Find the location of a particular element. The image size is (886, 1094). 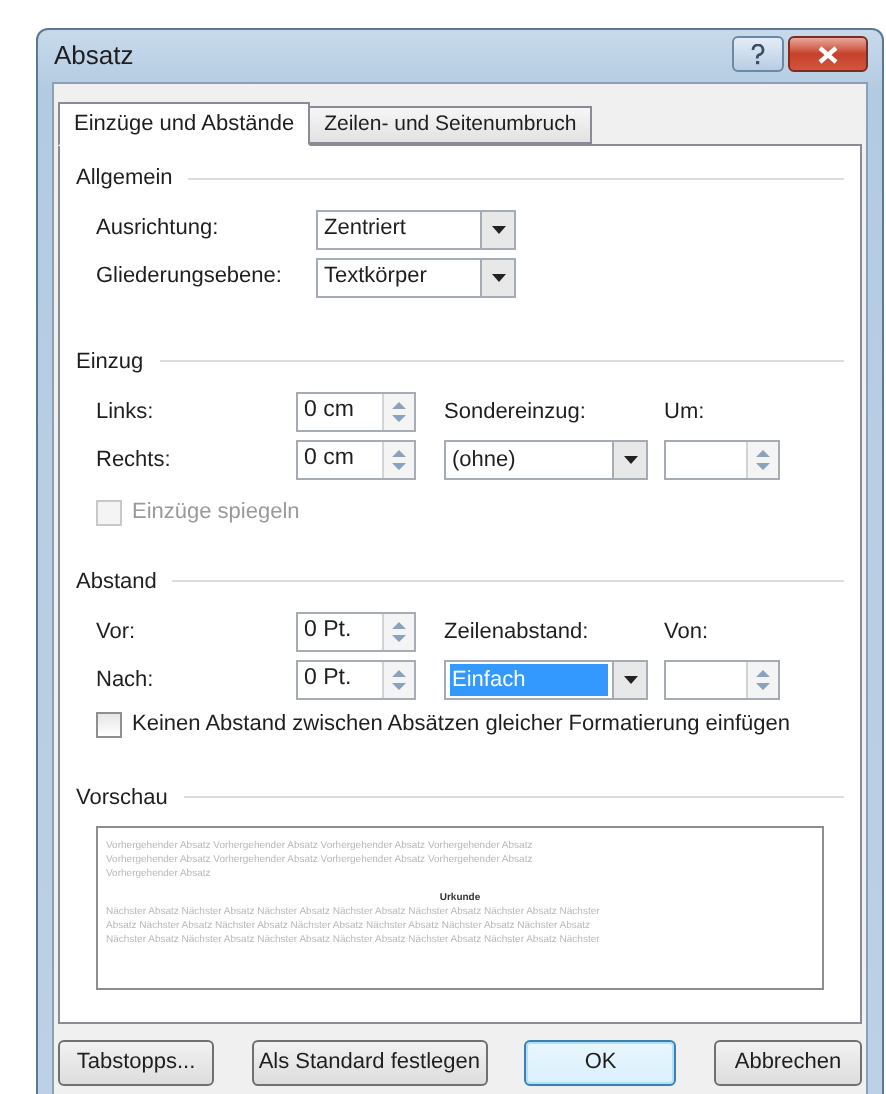

checkbox is located at coordinates (109, 724).